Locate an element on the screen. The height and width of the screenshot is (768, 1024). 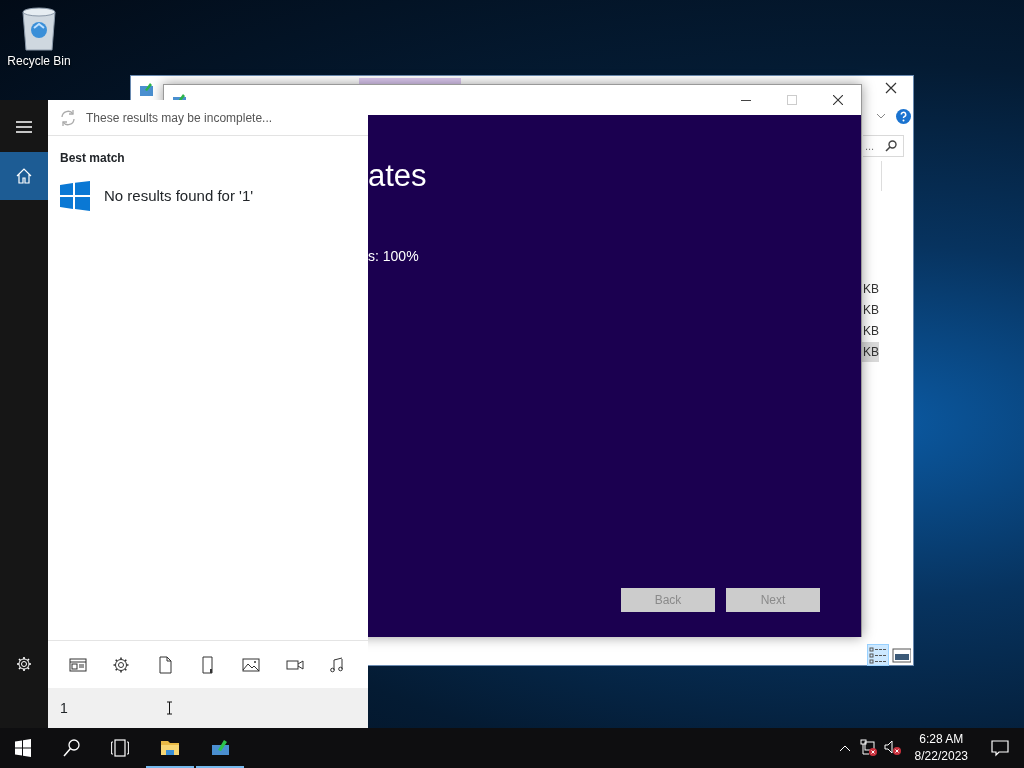
heading: ates is located at coordinates (397, 176).